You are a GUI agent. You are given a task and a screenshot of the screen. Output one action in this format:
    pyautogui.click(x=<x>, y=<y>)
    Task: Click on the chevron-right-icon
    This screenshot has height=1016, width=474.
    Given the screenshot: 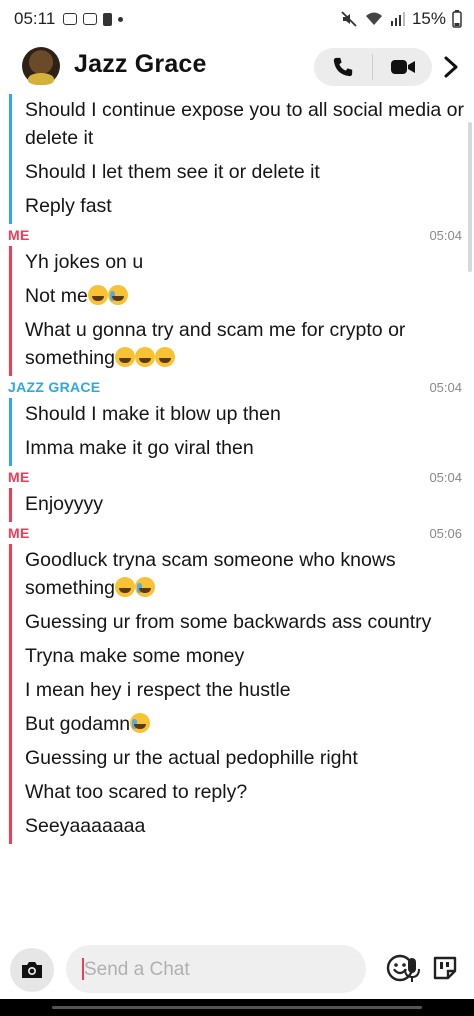 What is the action you would take?
    pyautogui.click(x=451, y=67)
    